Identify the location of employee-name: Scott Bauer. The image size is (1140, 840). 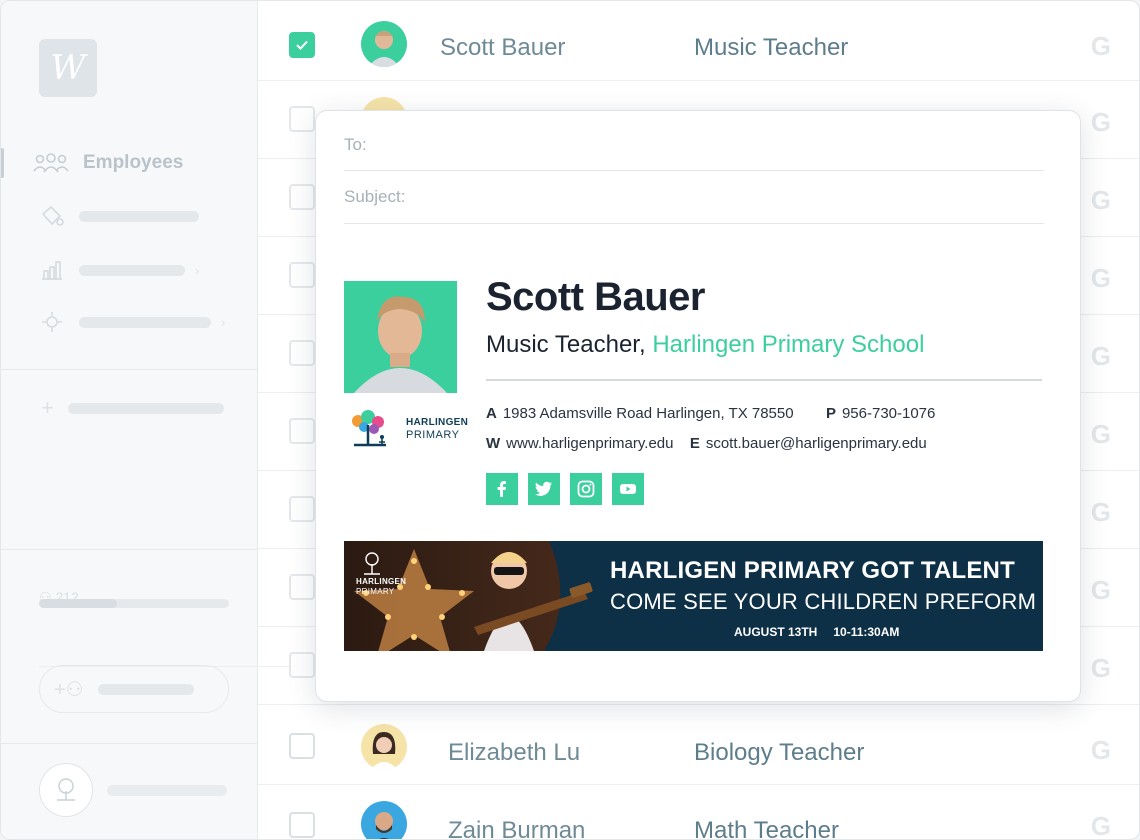
(503, 47).